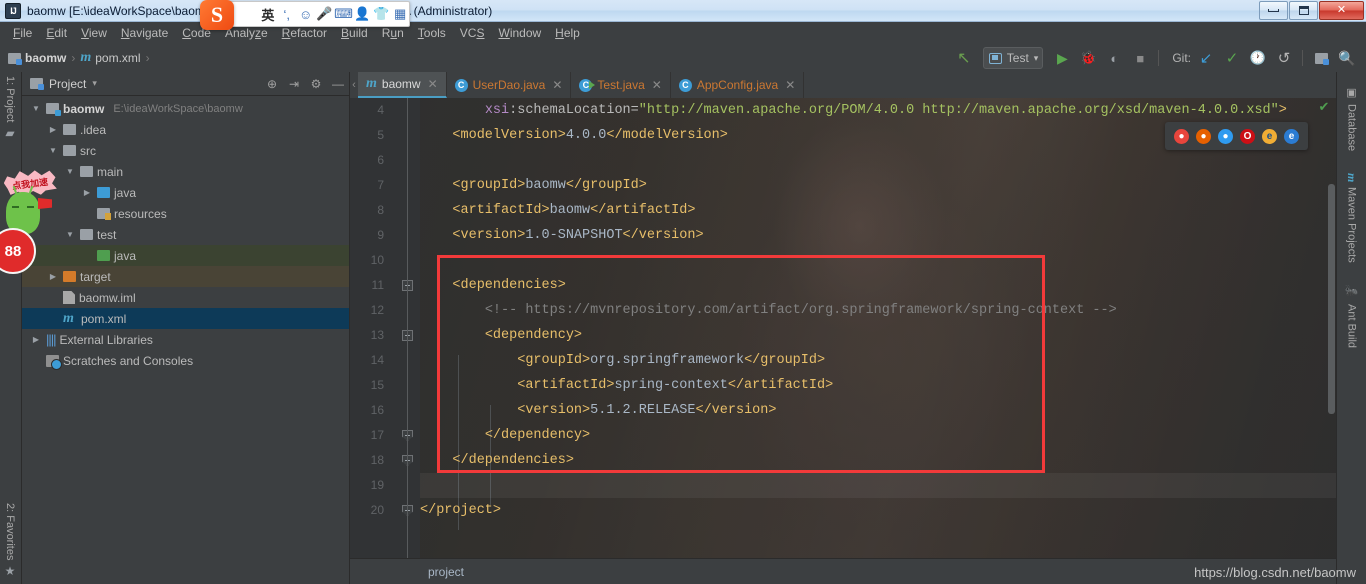 The image size is (1366, 584). What do you see at coordinates (381, 14) in the screenshot?
I see `ime-skin-icon: 👕` at bounding box center [381, 14].